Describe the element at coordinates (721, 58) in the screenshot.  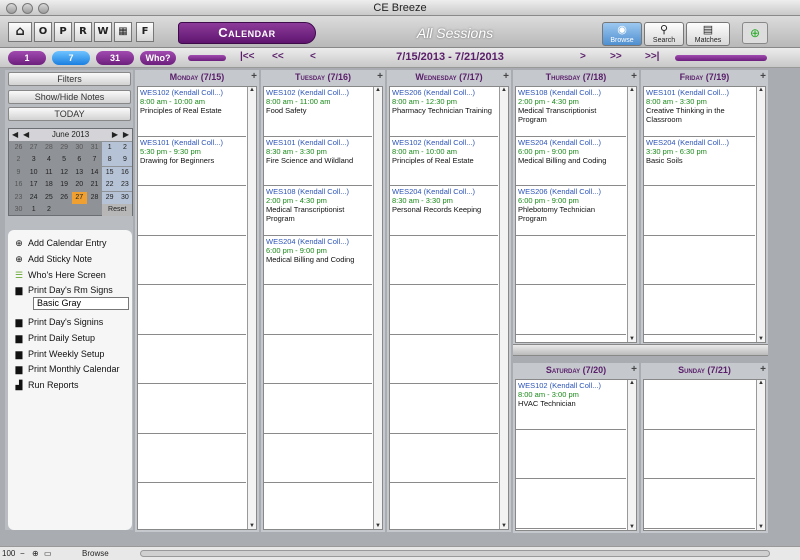
I see `purple-slider-right` at that location.